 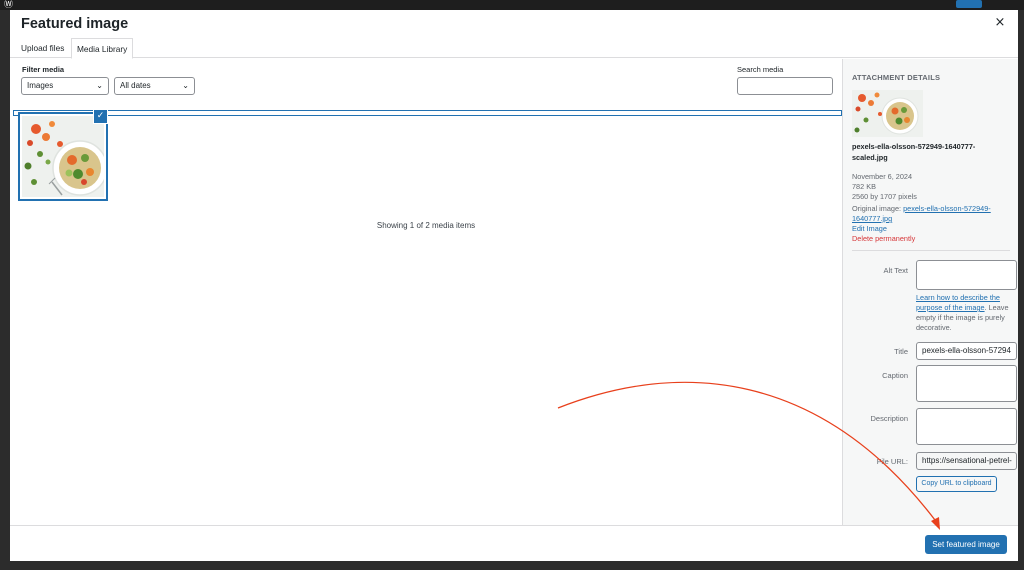 I want to click on delete-permanently-link: Delete permanently, so click(x=883, y=239).